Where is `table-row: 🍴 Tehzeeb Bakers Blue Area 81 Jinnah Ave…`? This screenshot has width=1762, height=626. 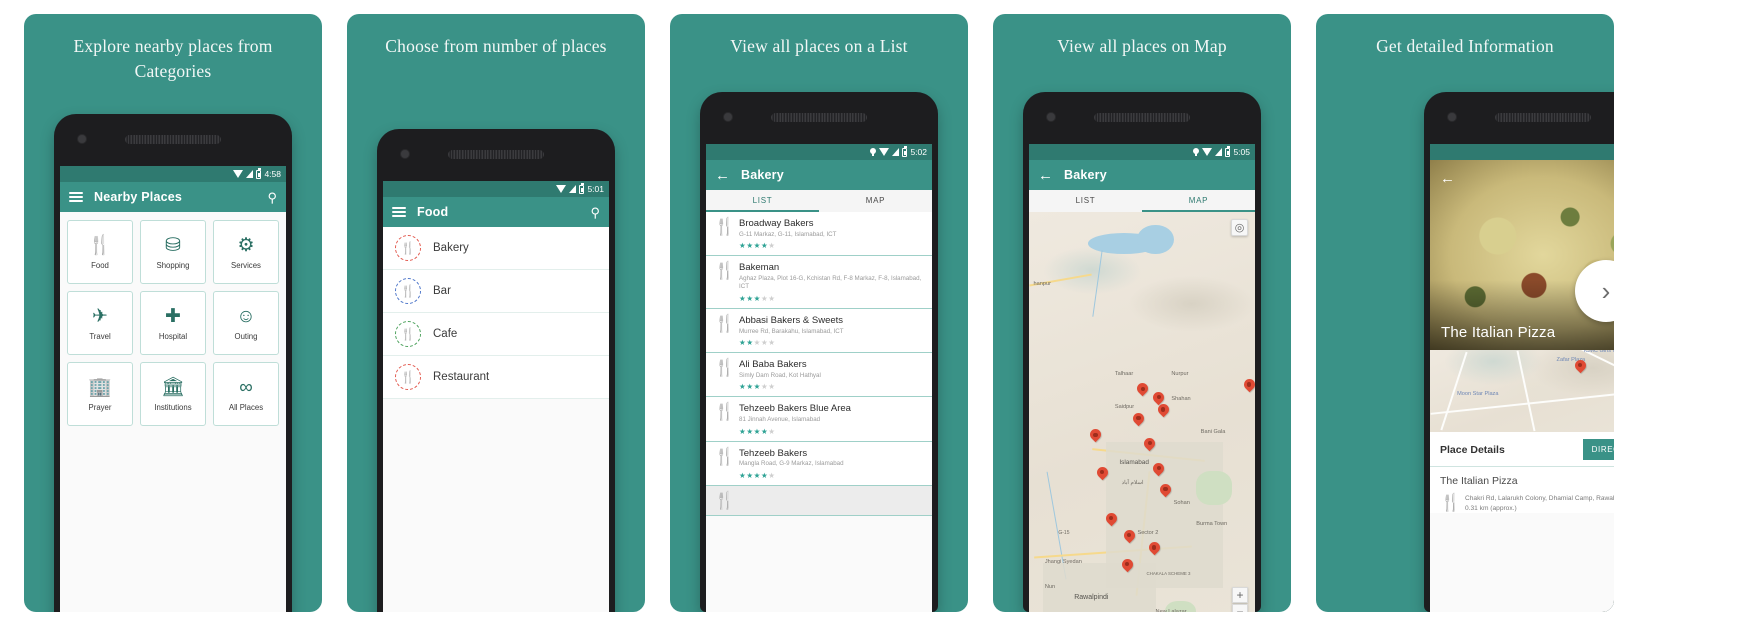
table-row: 🍴 Tehzeeb Bakers Blue Area 81 Jinnah Ave… is located at coordinates (819, 419).